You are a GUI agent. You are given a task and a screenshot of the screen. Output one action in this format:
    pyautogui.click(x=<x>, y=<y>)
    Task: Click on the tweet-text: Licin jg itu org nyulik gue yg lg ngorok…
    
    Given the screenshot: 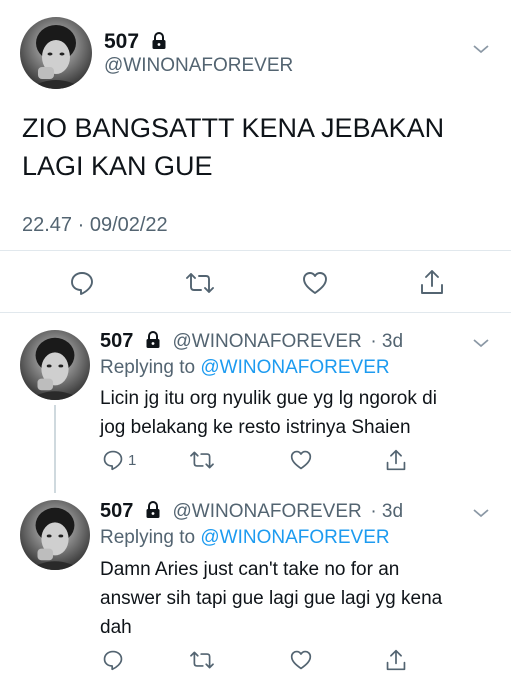 What is the action you would take?
    pyautogui.click(x=297, y=413)
    